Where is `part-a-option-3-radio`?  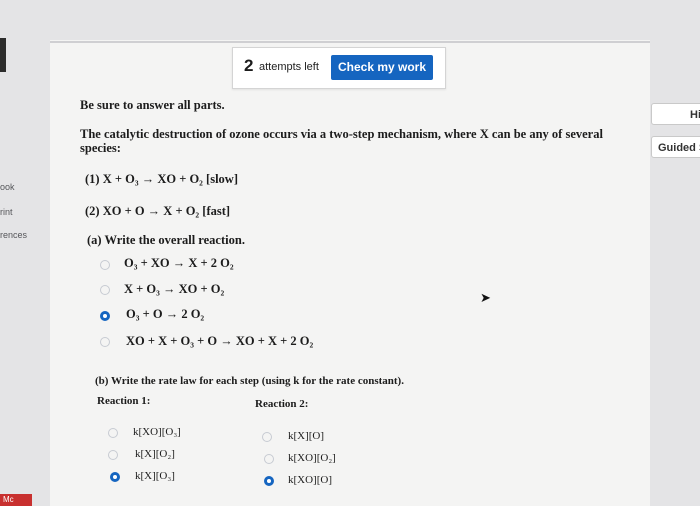
part-a-option-3-radio is located at coordinates (105, 316).